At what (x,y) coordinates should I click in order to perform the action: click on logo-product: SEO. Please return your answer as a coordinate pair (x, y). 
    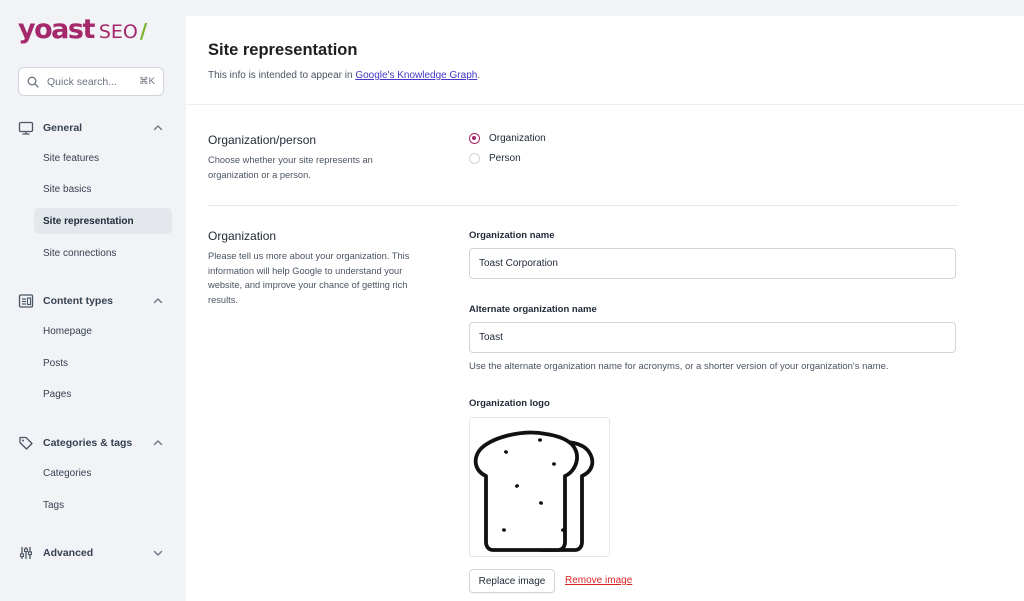
    Looking at the image, I should click on (118, 32).